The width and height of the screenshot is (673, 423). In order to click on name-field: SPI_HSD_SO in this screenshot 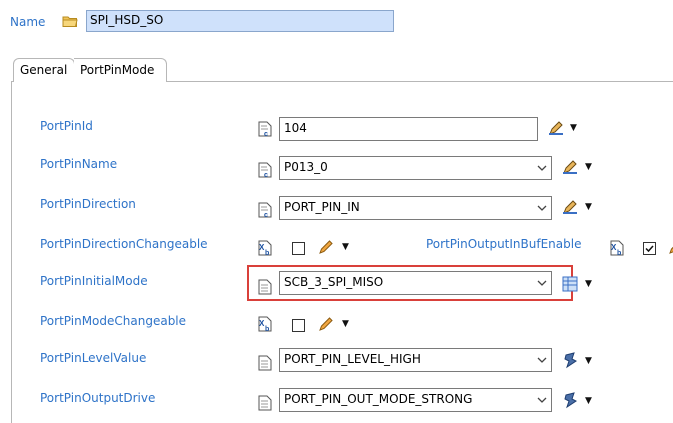, I will do `click(240, 21)`.